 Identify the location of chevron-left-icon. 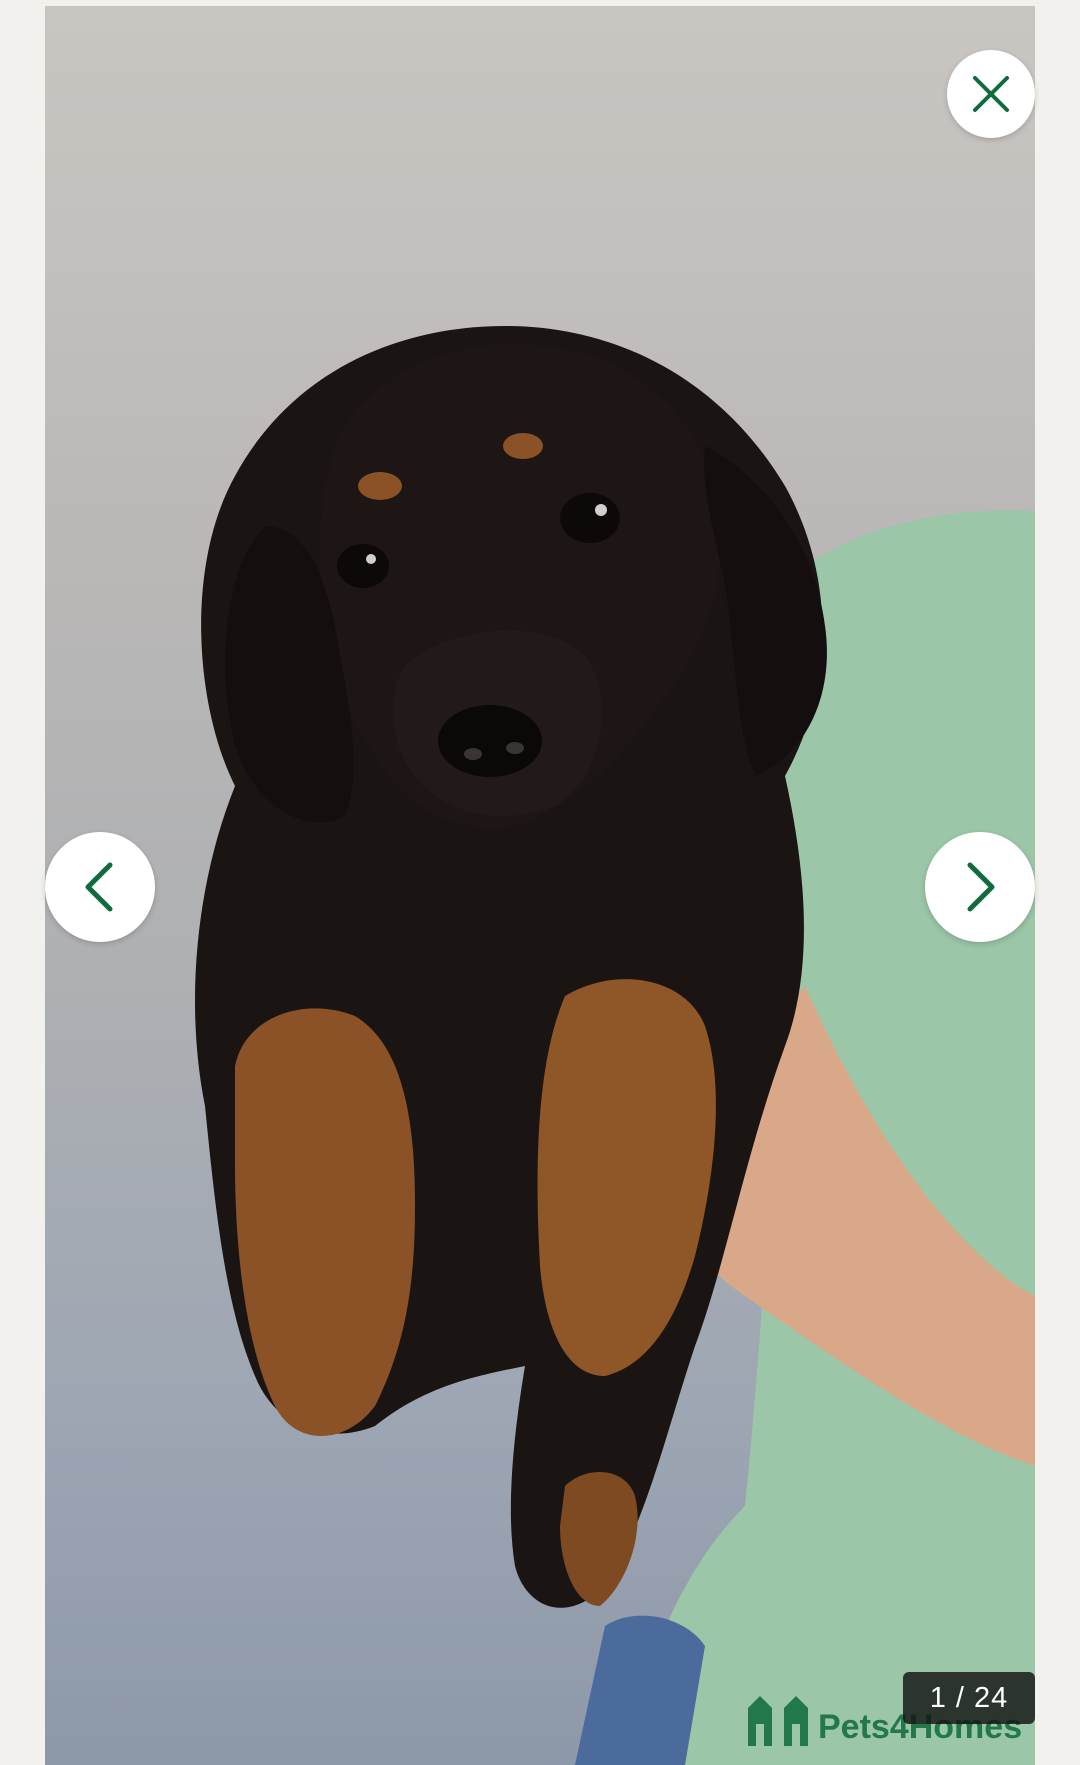
(99, 887).